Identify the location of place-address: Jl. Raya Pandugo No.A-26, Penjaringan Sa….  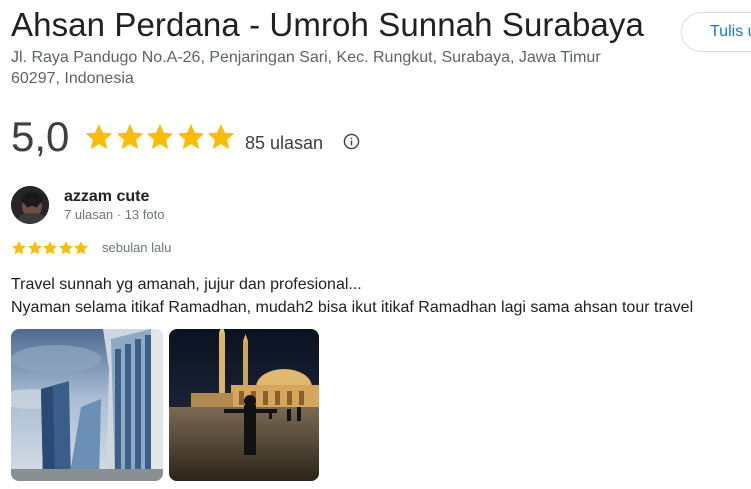
(331, 68).